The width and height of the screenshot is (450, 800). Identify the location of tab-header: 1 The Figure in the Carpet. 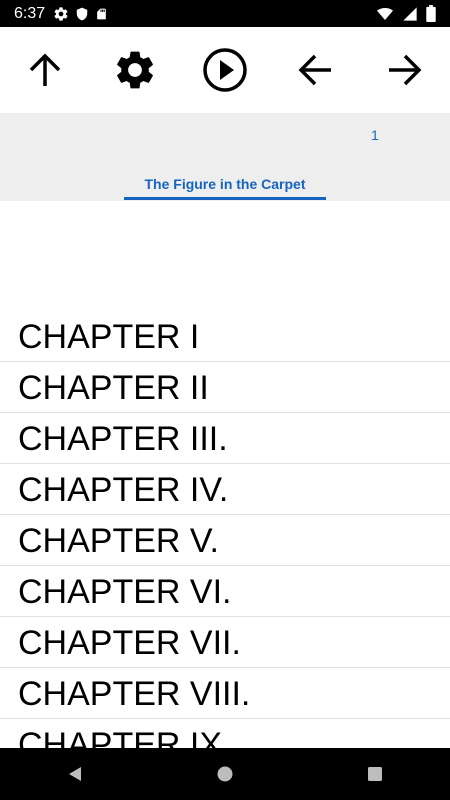
(225, 157).